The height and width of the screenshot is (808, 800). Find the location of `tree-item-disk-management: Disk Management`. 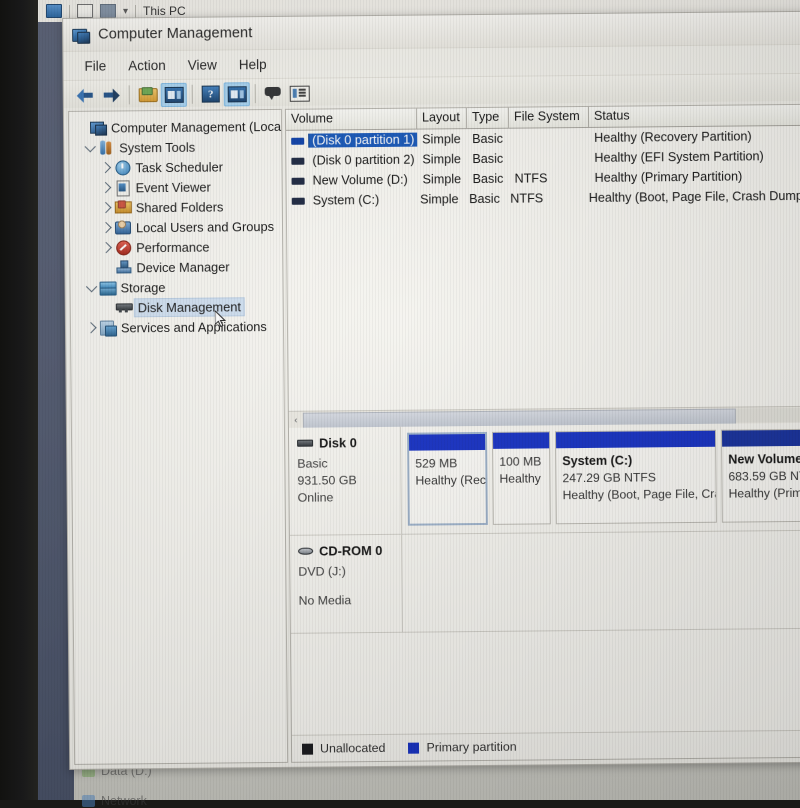

tree-item-disk-management: Disk Management is located at coordinates (179, 307).